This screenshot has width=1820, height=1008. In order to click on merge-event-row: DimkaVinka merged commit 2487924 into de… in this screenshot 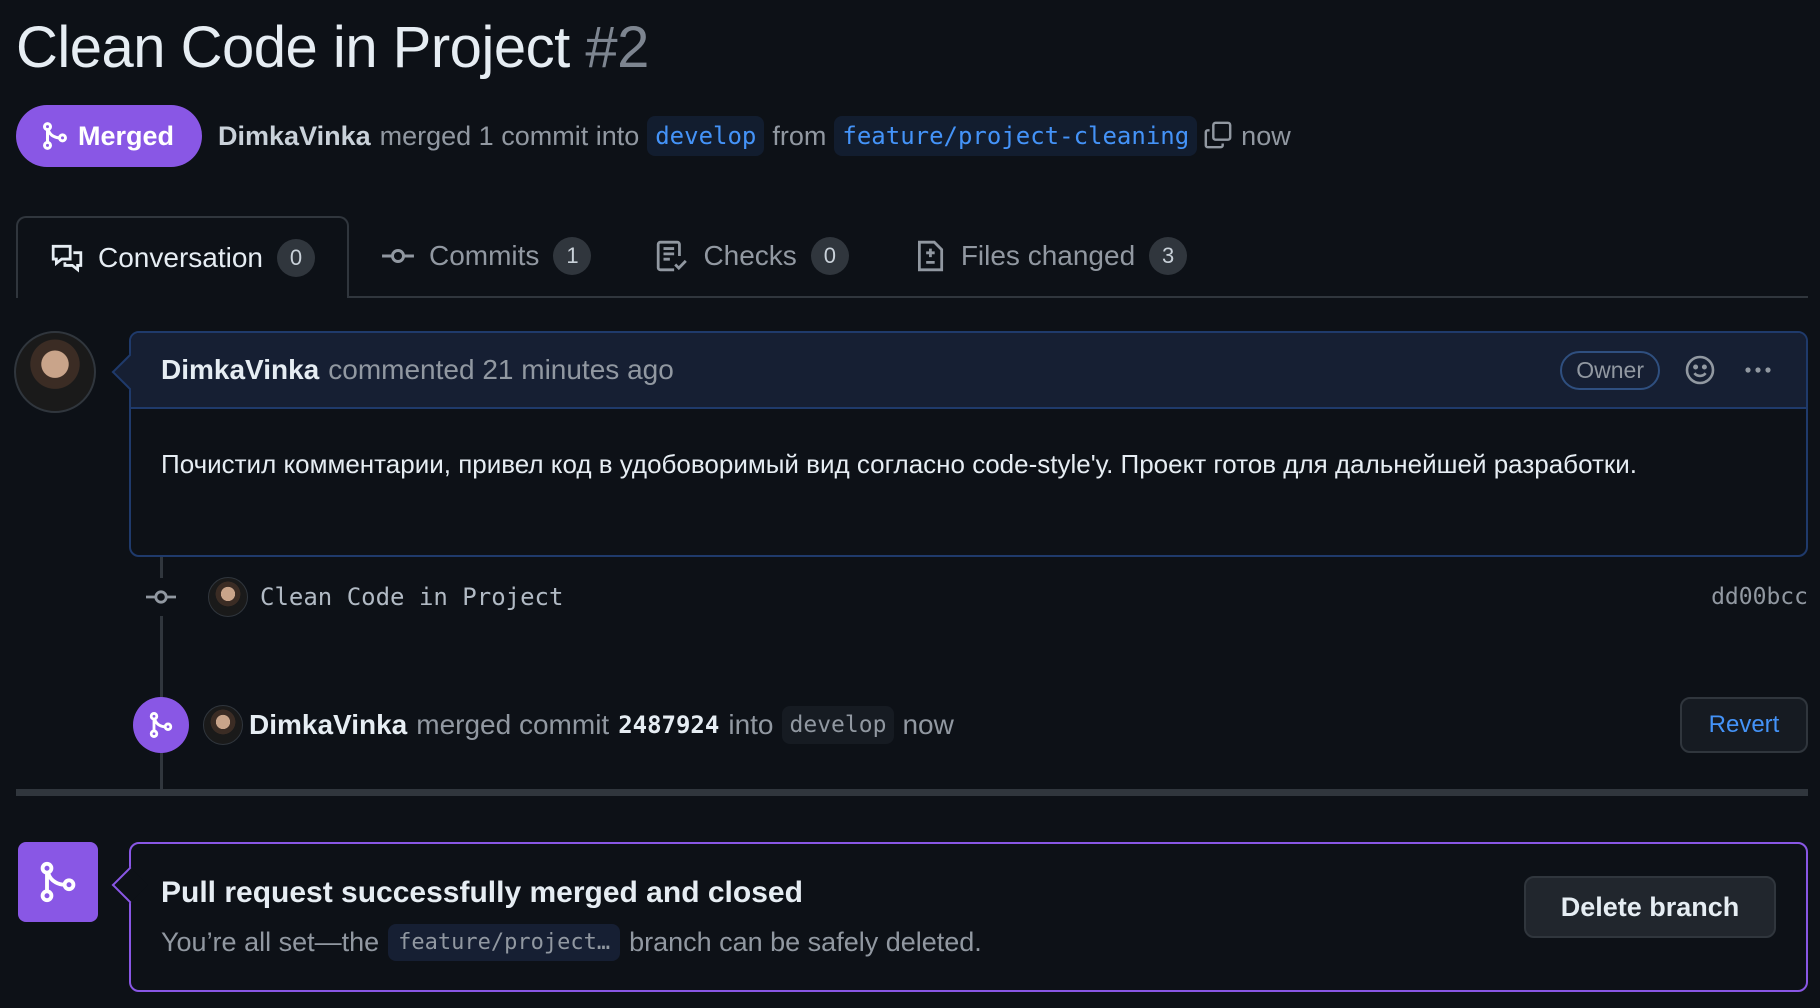, I will do `click(970, 725)`.